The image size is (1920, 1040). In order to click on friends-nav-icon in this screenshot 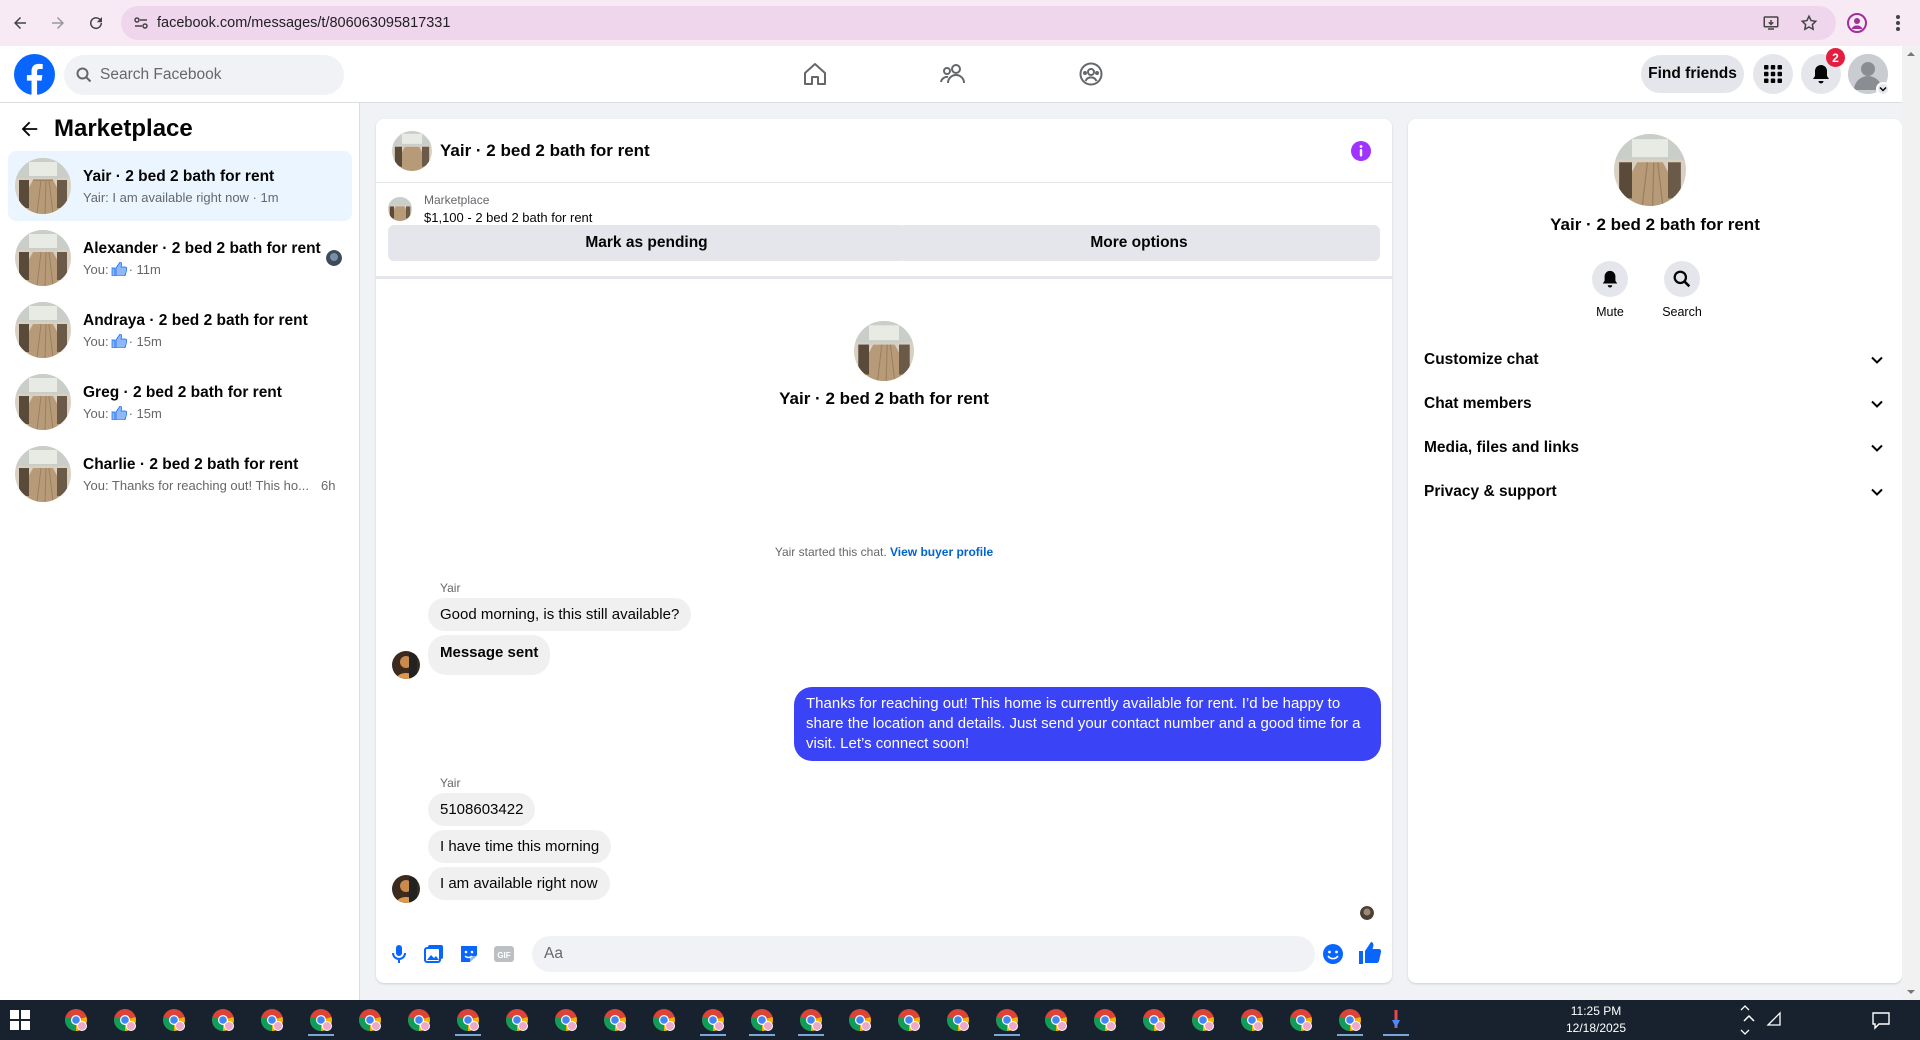, I will do `click(953, 74)`.